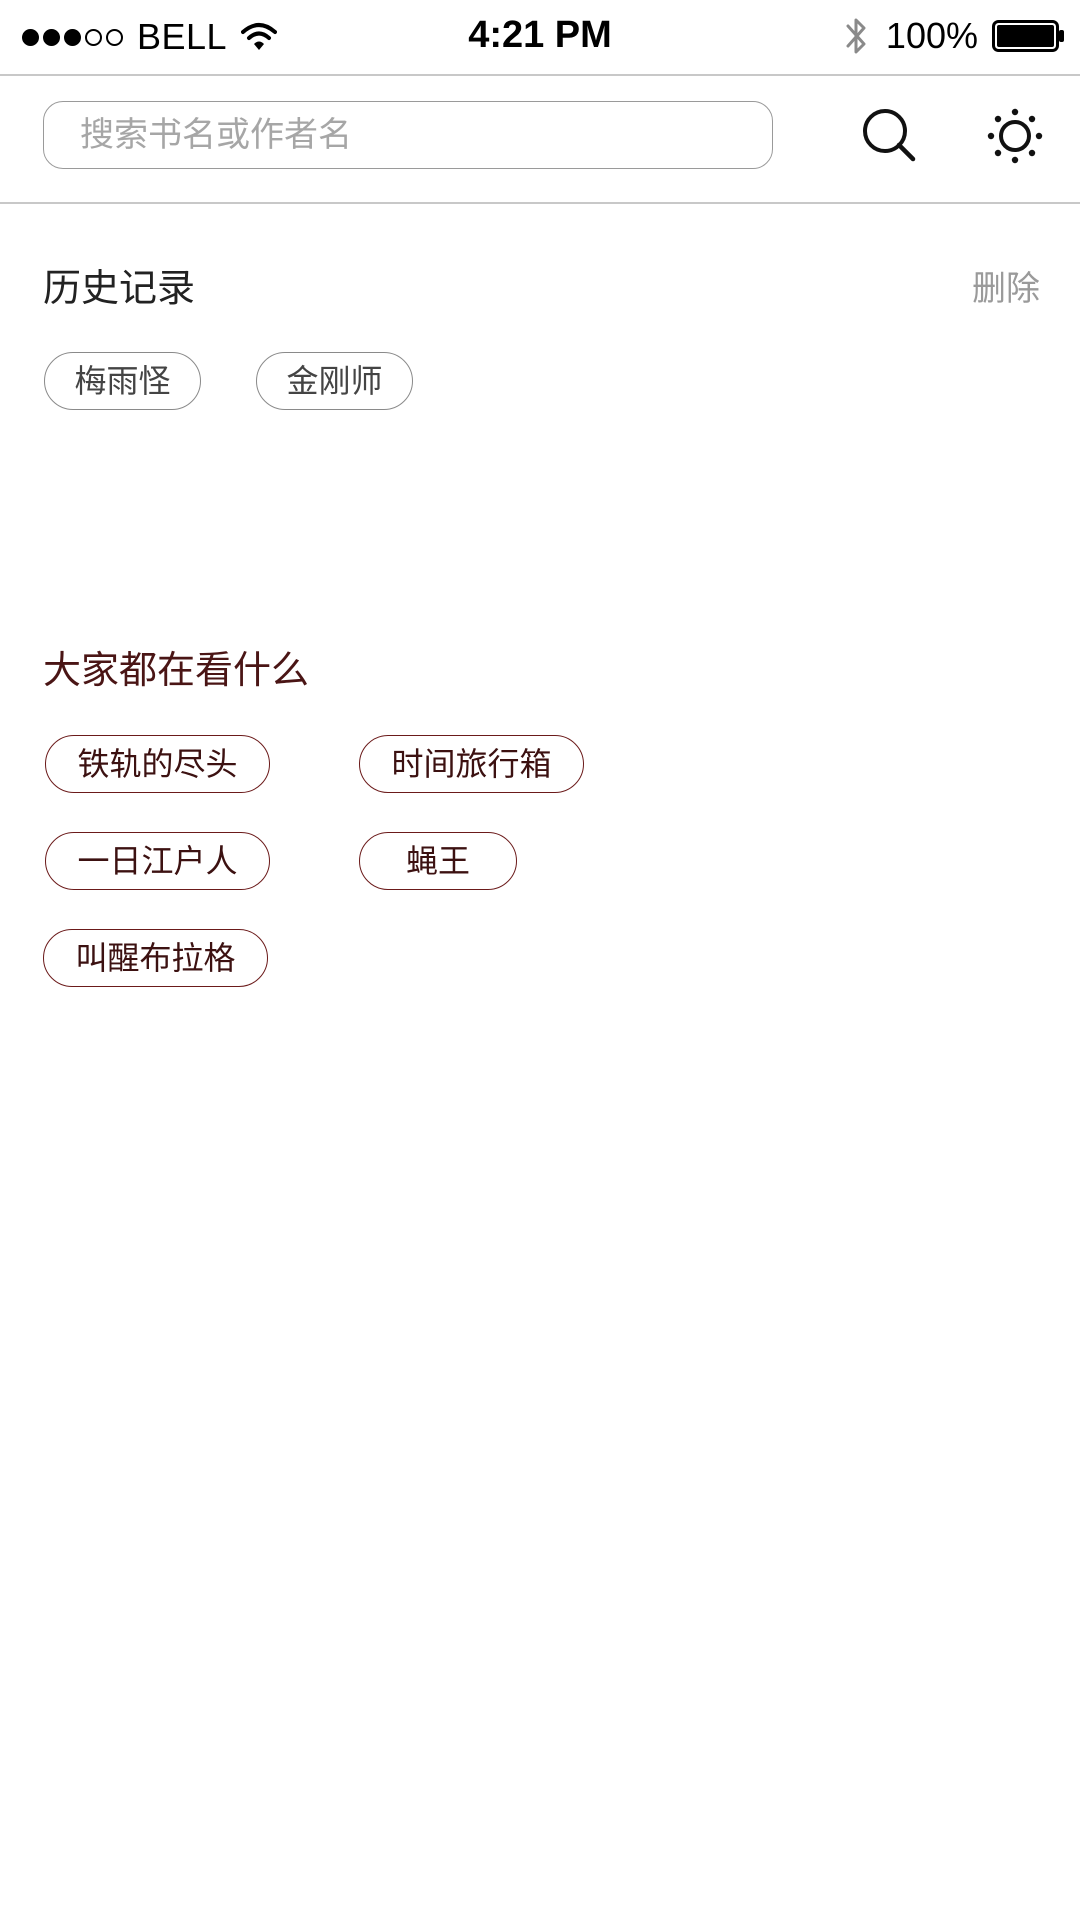 This screenshot has width=1080, height=1920. What do you see at coordinates (176, 670) in the screenshot?
I see `popular-title: 大家都在看什么` at bounding box center [176, 670].